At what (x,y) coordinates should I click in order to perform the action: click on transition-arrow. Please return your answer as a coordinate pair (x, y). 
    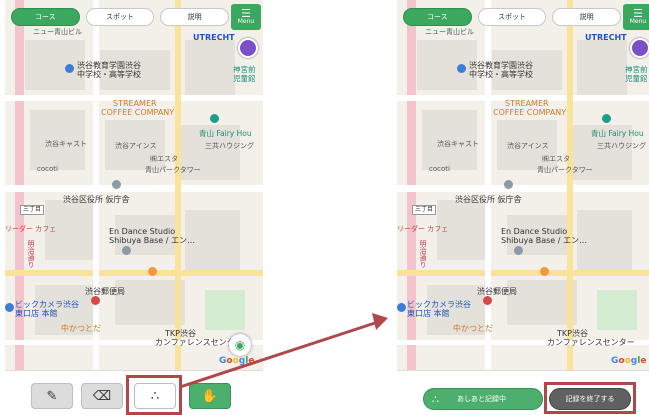
    Looking at the image, I should click on (283, 351).